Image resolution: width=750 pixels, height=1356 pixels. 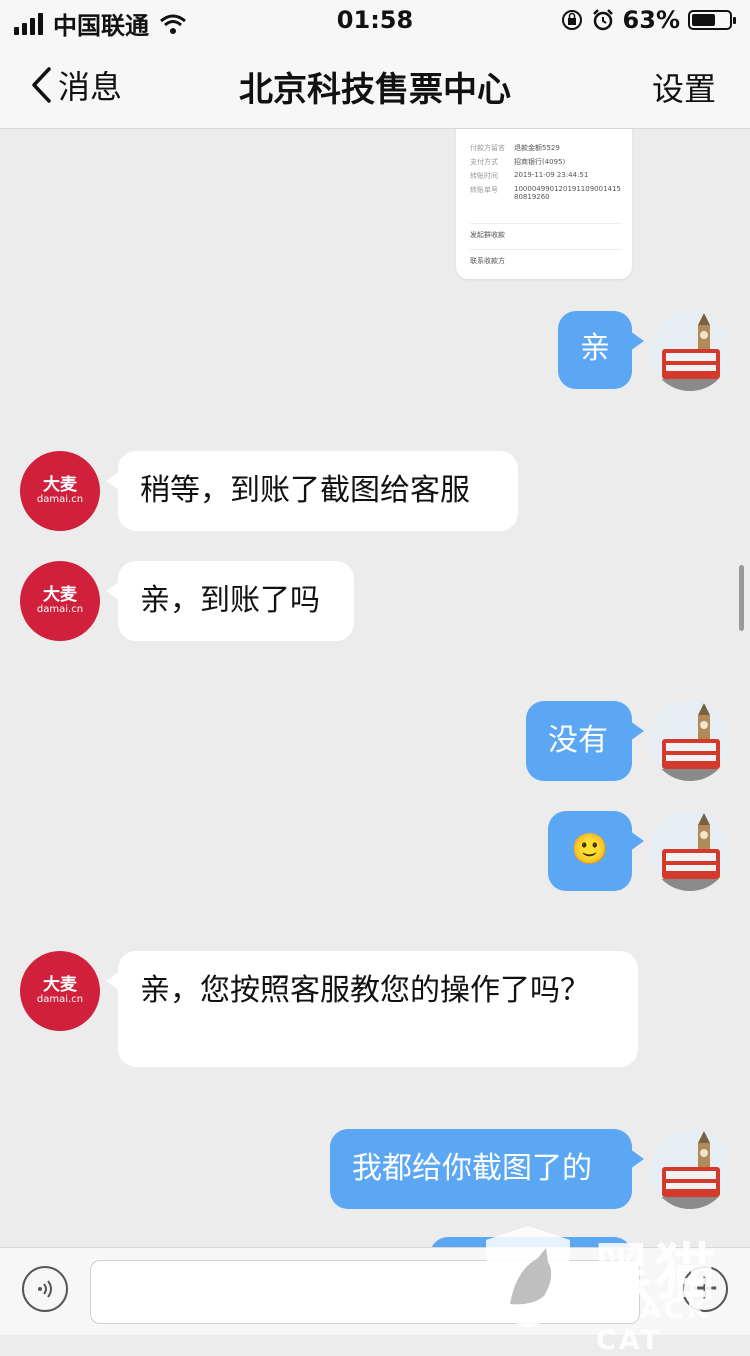 What do you see at coordinates (571, 20) in the screenshot?
I see `orientation-lock-icon` at bounding box center [571, 20].